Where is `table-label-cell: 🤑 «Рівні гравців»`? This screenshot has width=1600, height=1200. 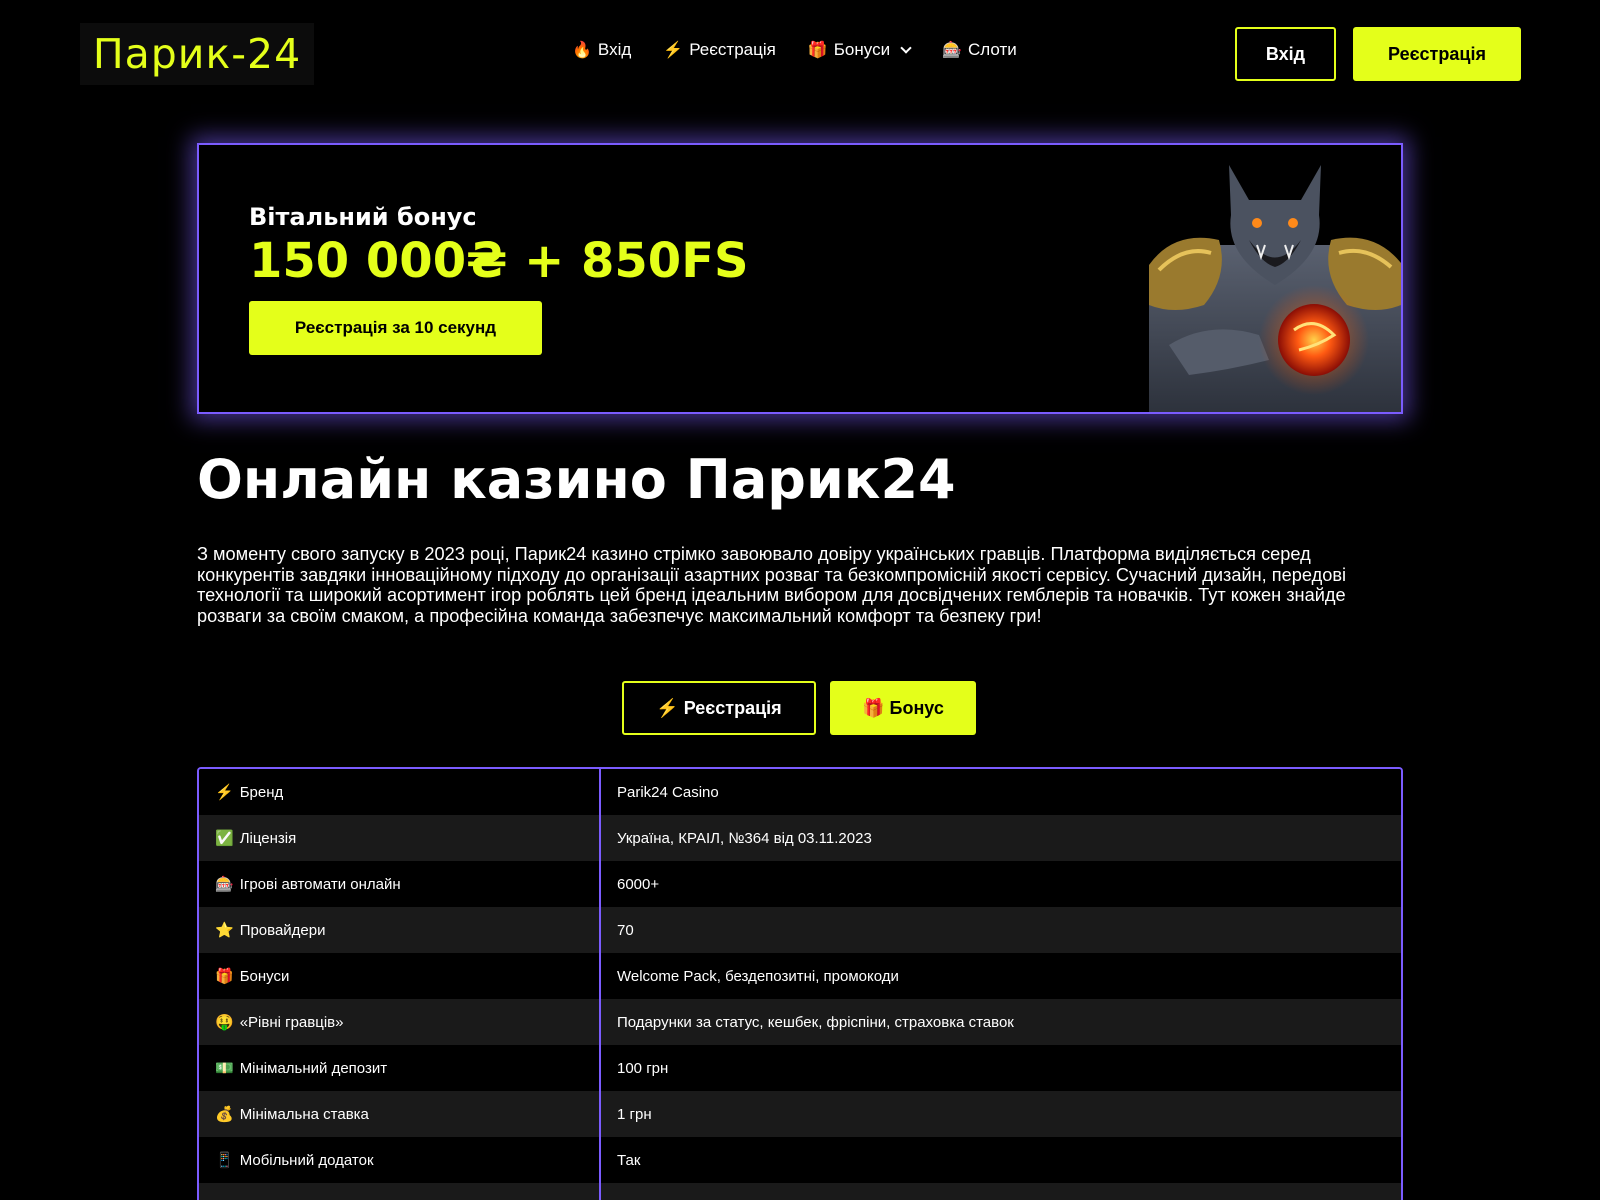
table-label-cell: 🤑 «Рівні гравців» is located at coordinates (400, 1022).